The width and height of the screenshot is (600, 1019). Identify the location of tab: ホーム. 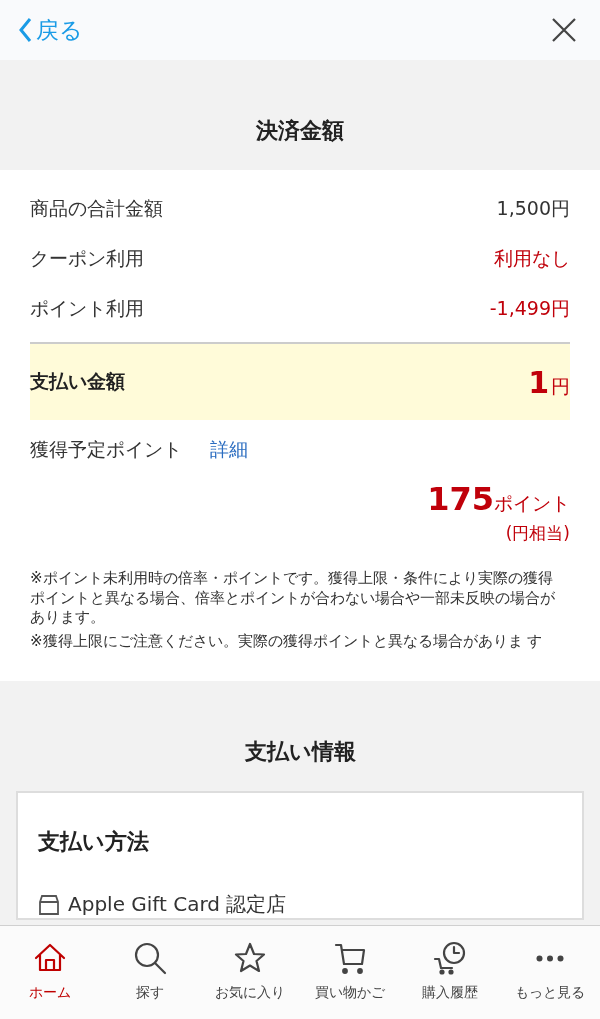
(50, 972).